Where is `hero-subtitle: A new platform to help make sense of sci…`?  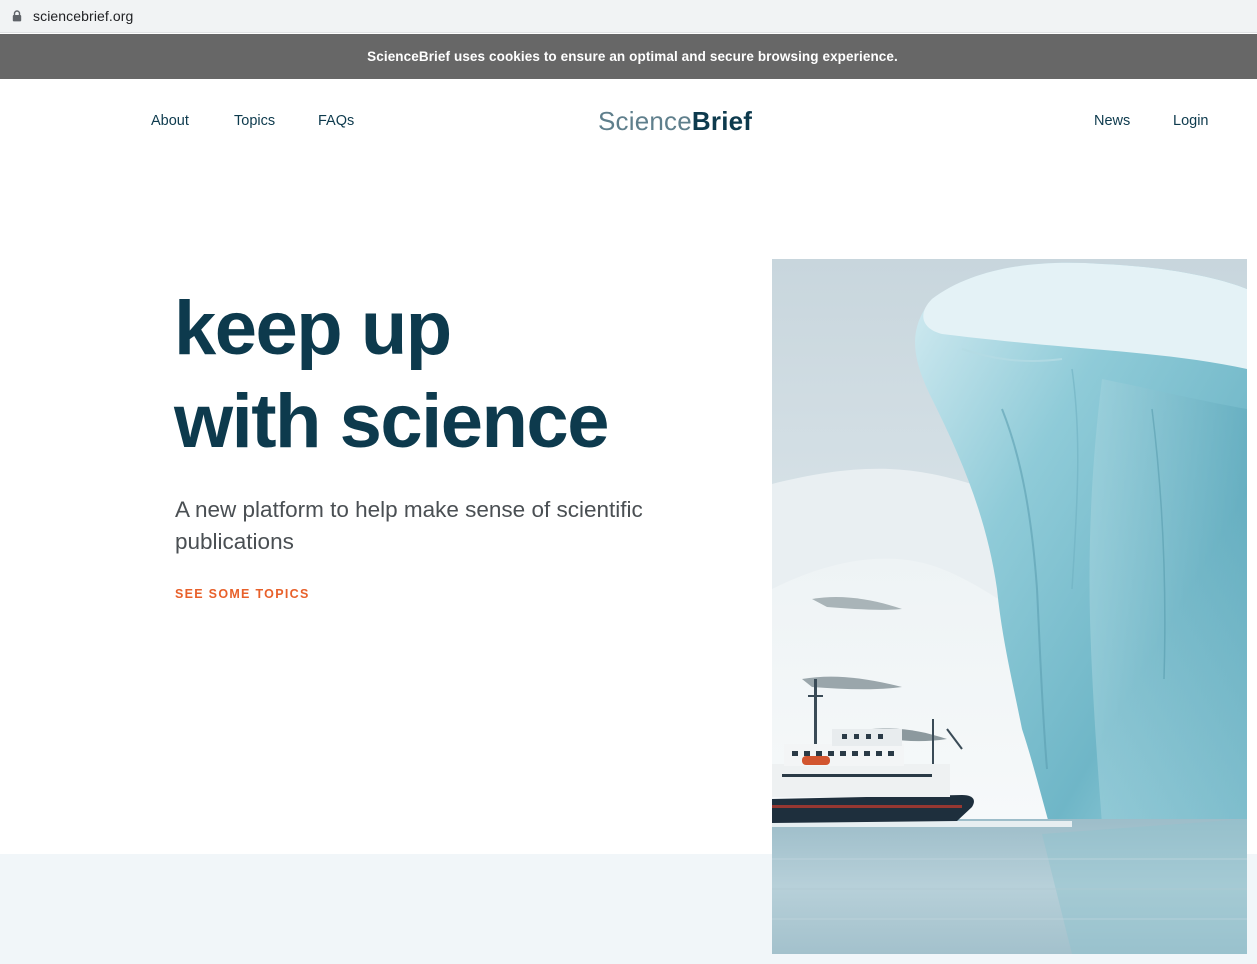 hero-subtitle: A new platform to help make sense of sci… is located at coordinates (409, 525).